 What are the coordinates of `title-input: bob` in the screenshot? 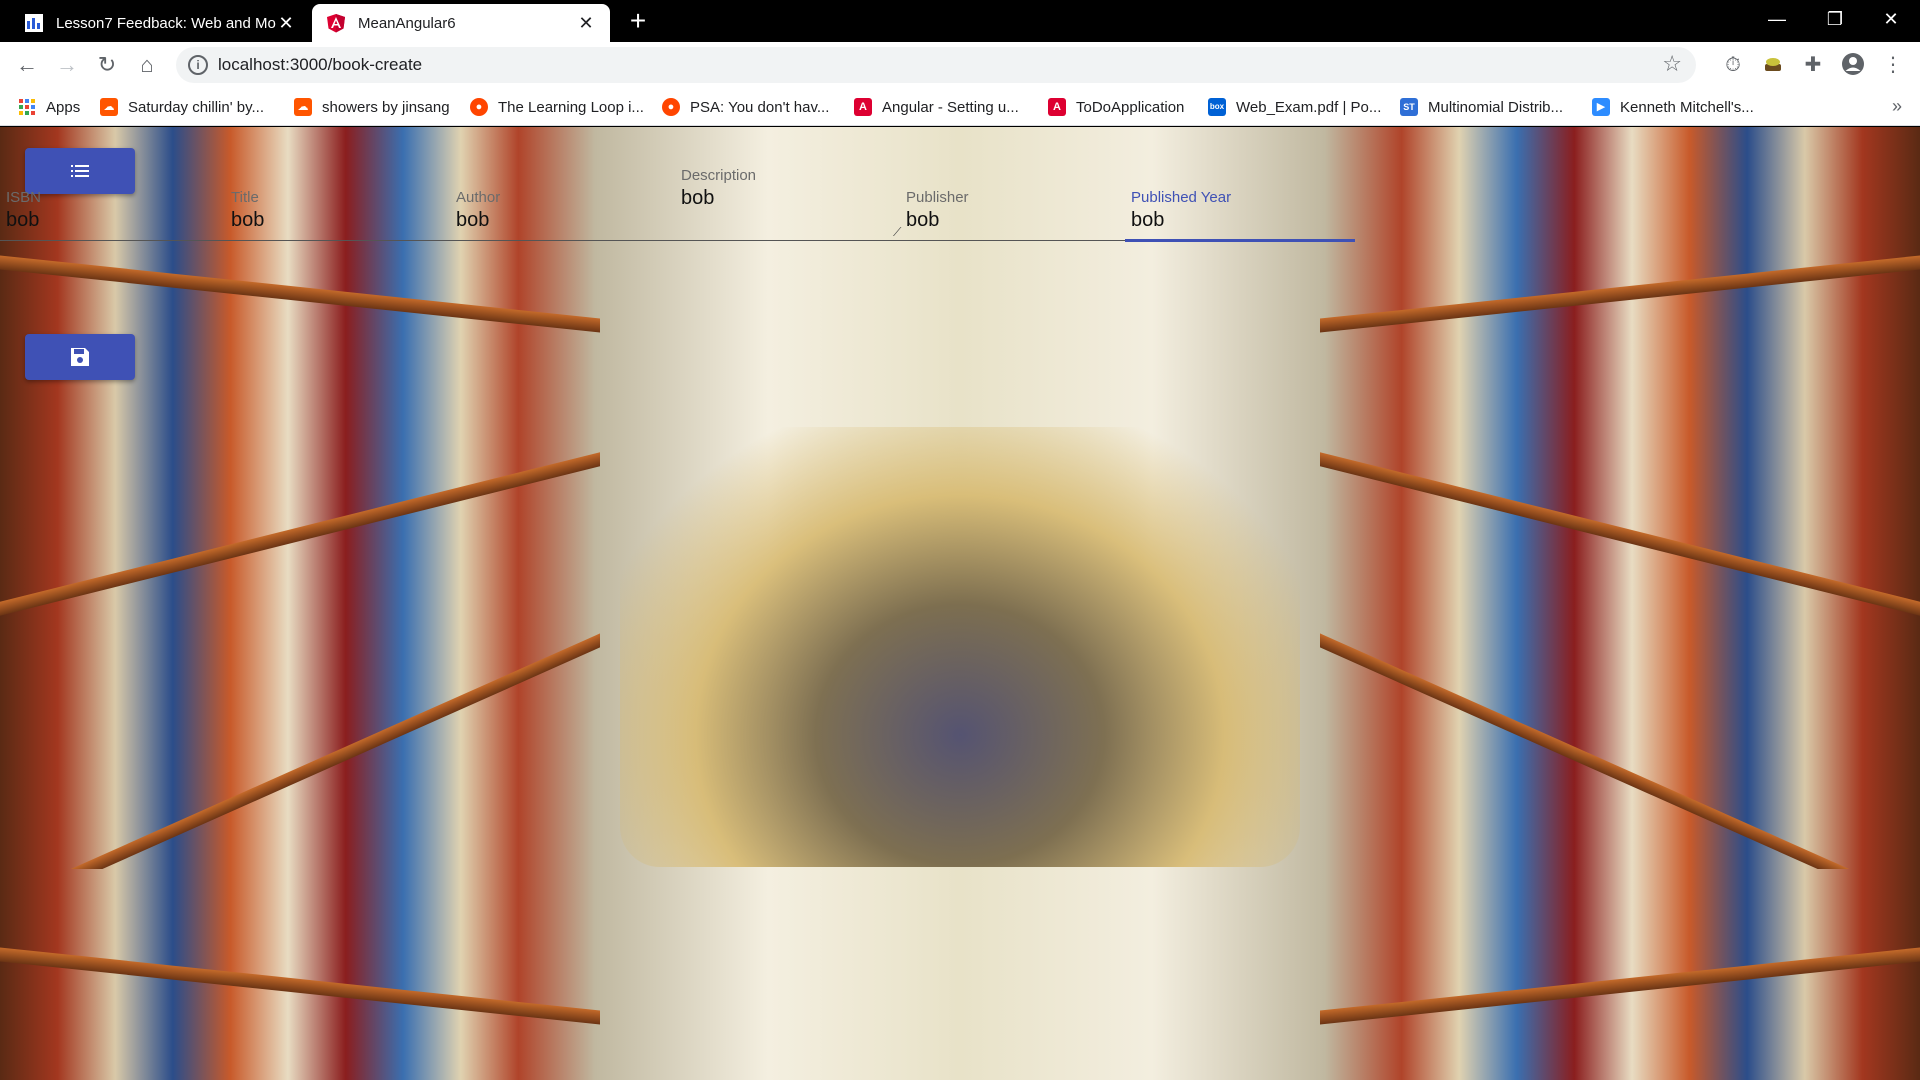 It's located at (247, 220).